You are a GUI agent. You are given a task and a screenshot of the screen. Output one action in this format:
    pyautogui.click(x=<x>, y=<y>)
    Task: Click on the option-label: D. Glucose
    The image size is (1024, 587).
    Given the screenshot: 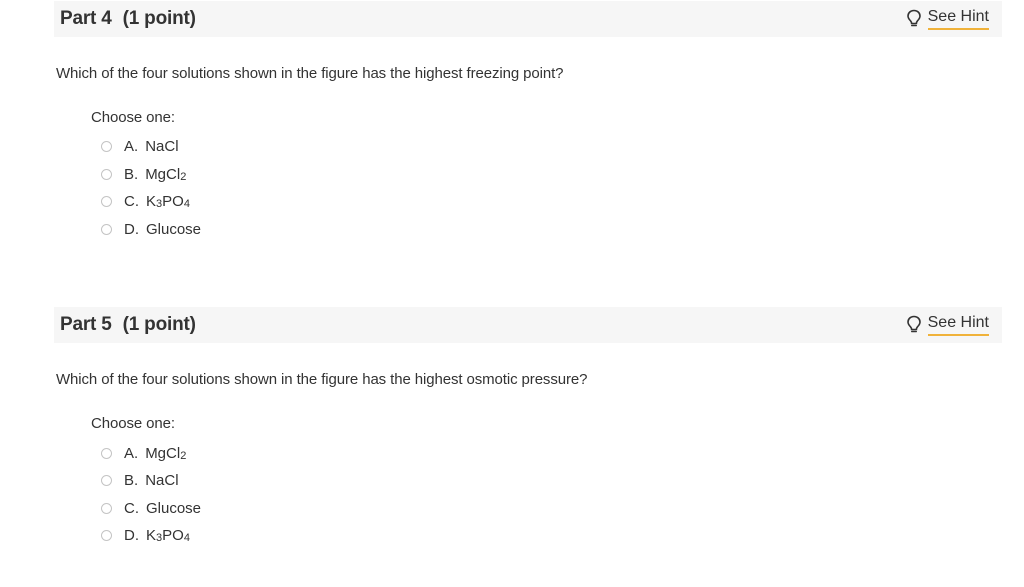 What is the action you would take?
    pyautogui.click(x=162, y=229)
    